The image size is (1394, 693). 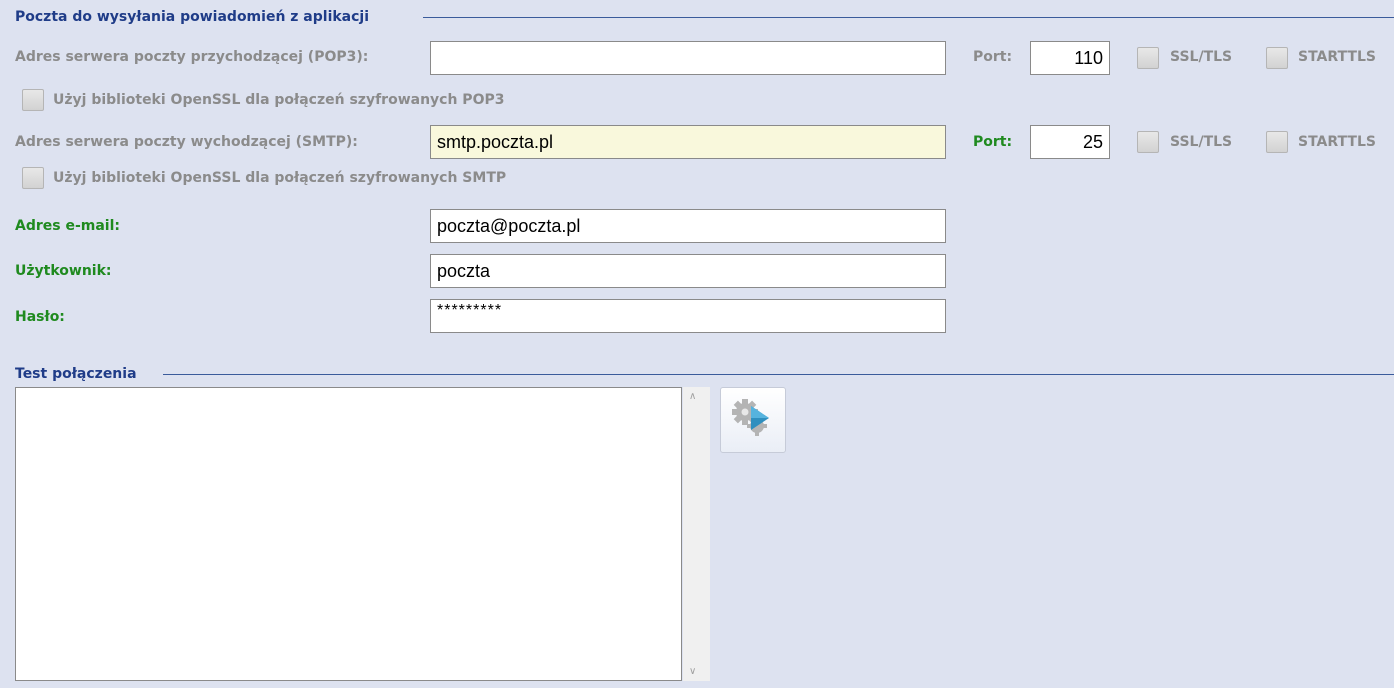 What do you see at coordinates (688, 142) in the screenshot?
I see `smtp-server-input: smtp.poczta.pl` at bounding box center [688, 142].